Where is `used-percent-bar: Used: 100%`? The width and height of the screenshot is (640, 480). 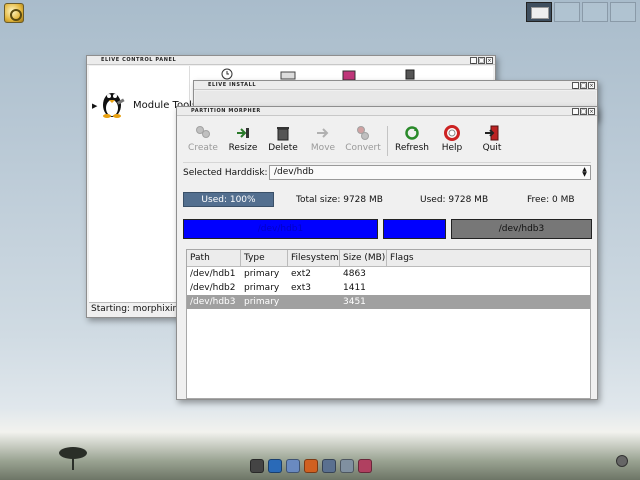
used-percent-bar: Used: 100% is located at coordinates (228, 199).